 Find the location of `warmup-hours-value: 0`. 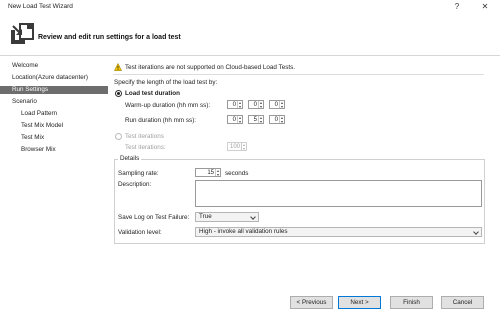

warmup-hours-value: 0 is located at coordinates (234, 105).